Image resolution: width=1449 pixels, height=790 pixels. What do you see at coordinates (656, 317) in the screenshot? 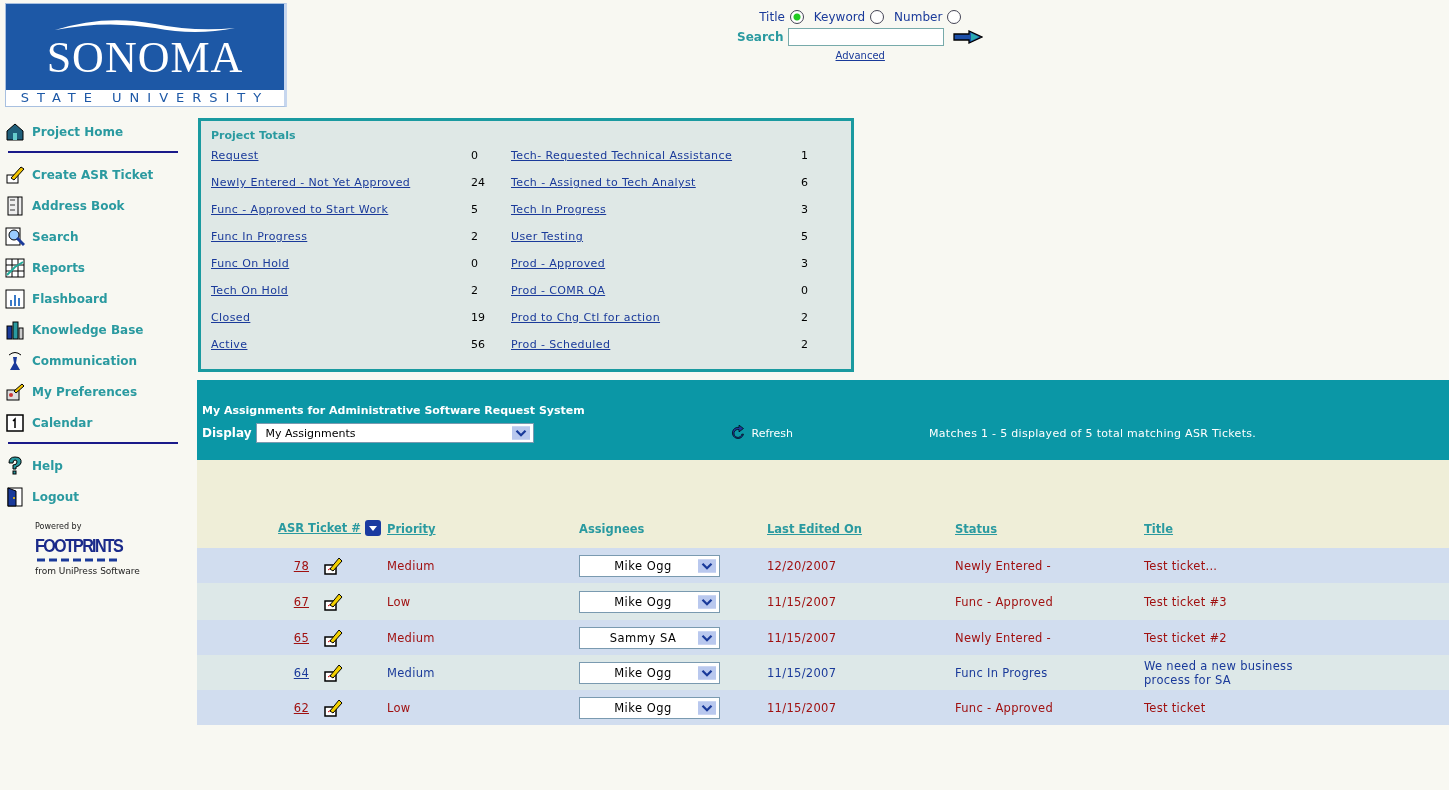
I see `status-link: Prod to Chg Ctl for action` at bounding box center [656, 317].